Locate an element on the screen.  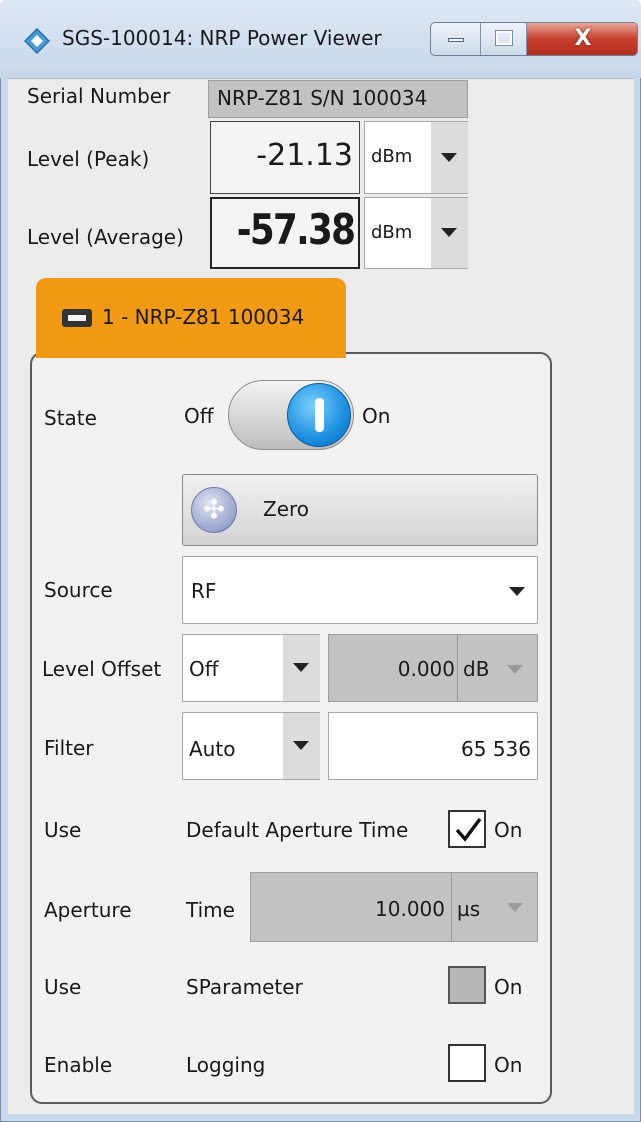
usb-icon-port is located at coordinates (77, 318).